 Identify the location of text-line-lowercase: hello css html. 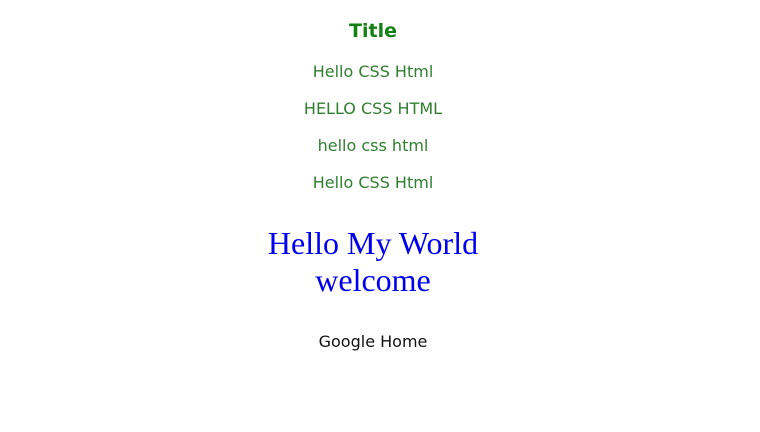
(373, 145).